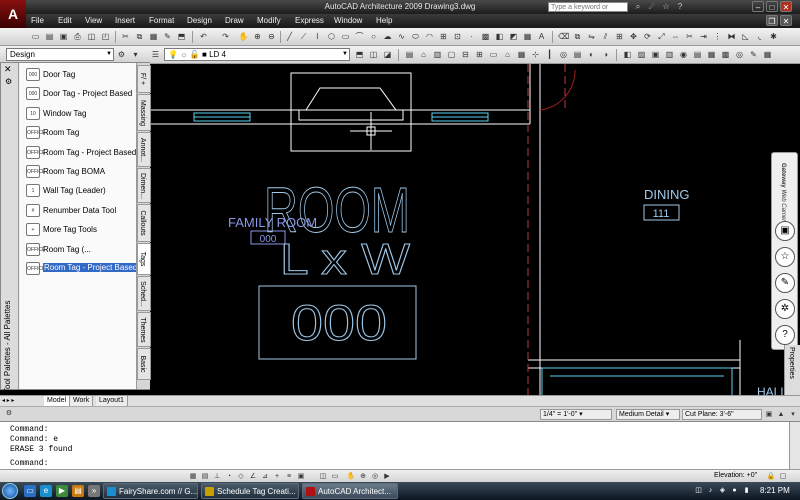 The height and width of the screenshot is (500, 800). I want to click on line-icon: ╱, so click(289, 36).